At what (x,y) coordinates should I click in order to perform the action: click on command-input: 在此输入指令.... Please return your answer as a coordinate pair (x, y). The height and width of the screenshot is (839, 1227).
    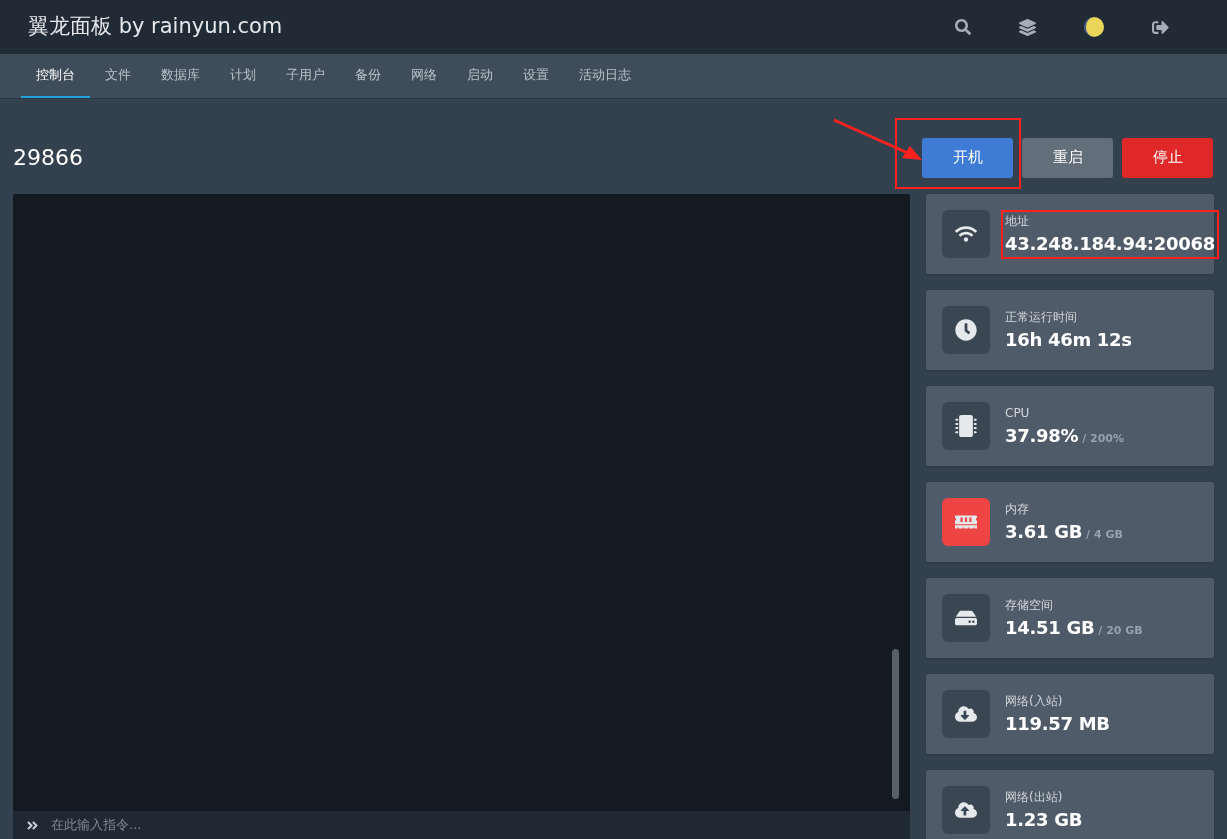
    Looking at the image, I should click on (474, 825).